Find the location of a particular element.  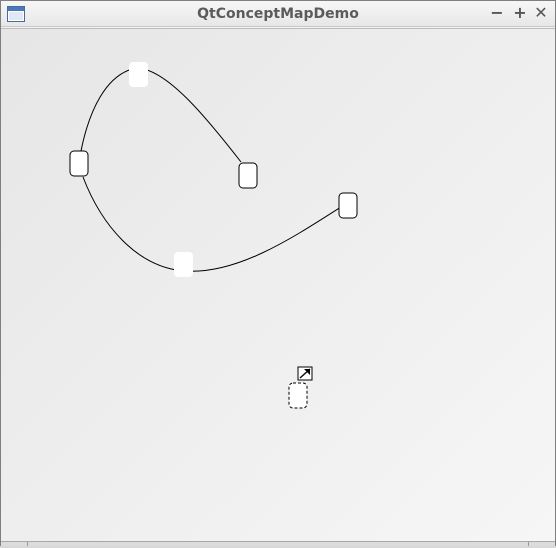

edge-left-to-mid is located at coordinates (161, 115).